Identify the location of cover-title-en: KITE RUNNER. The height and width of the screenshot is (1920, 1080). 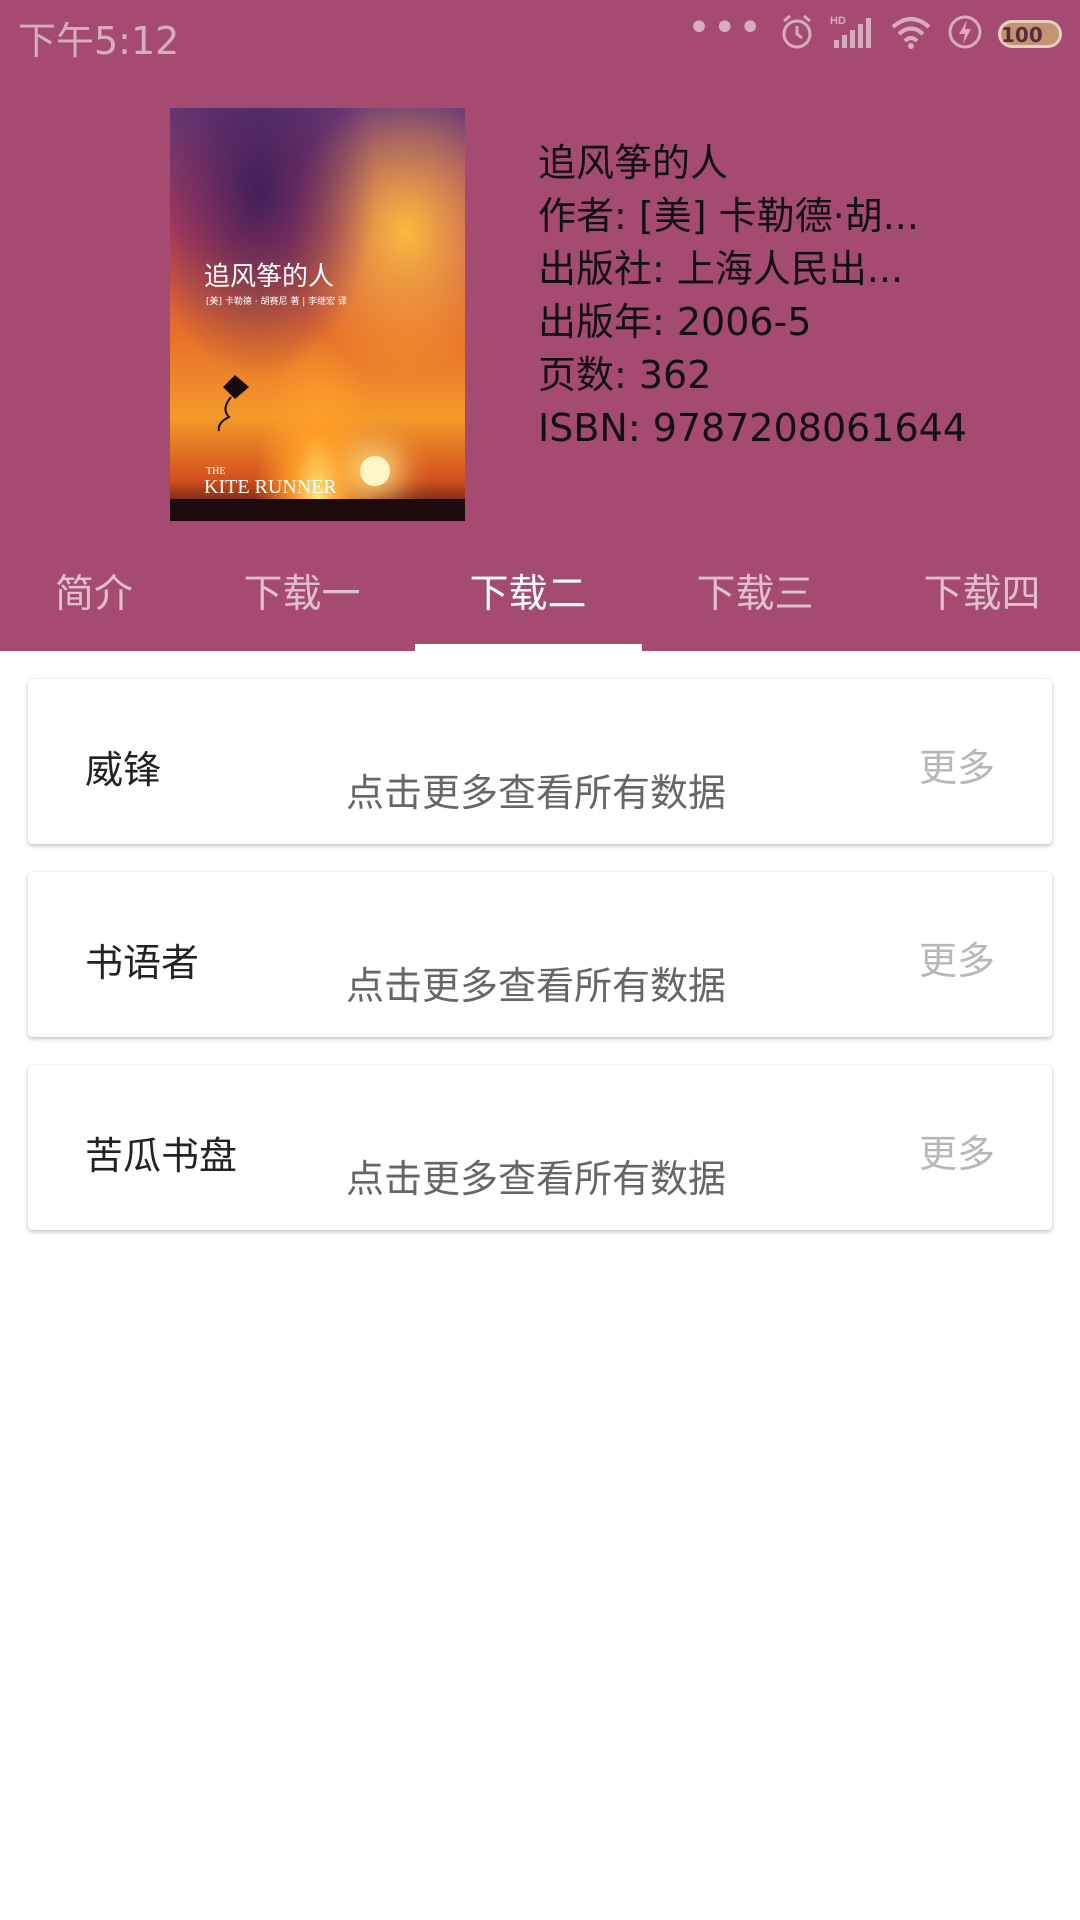
(270, 487).